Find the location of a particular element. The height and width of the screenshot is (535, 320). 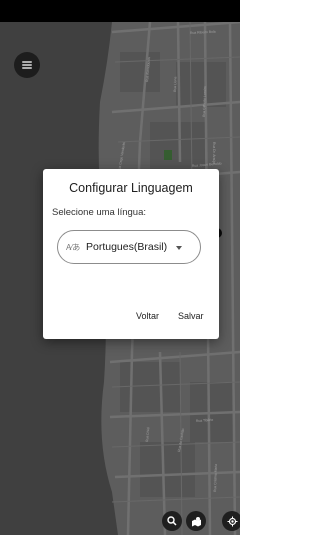

back-button: Voltar is located at coordinates (147, 316).